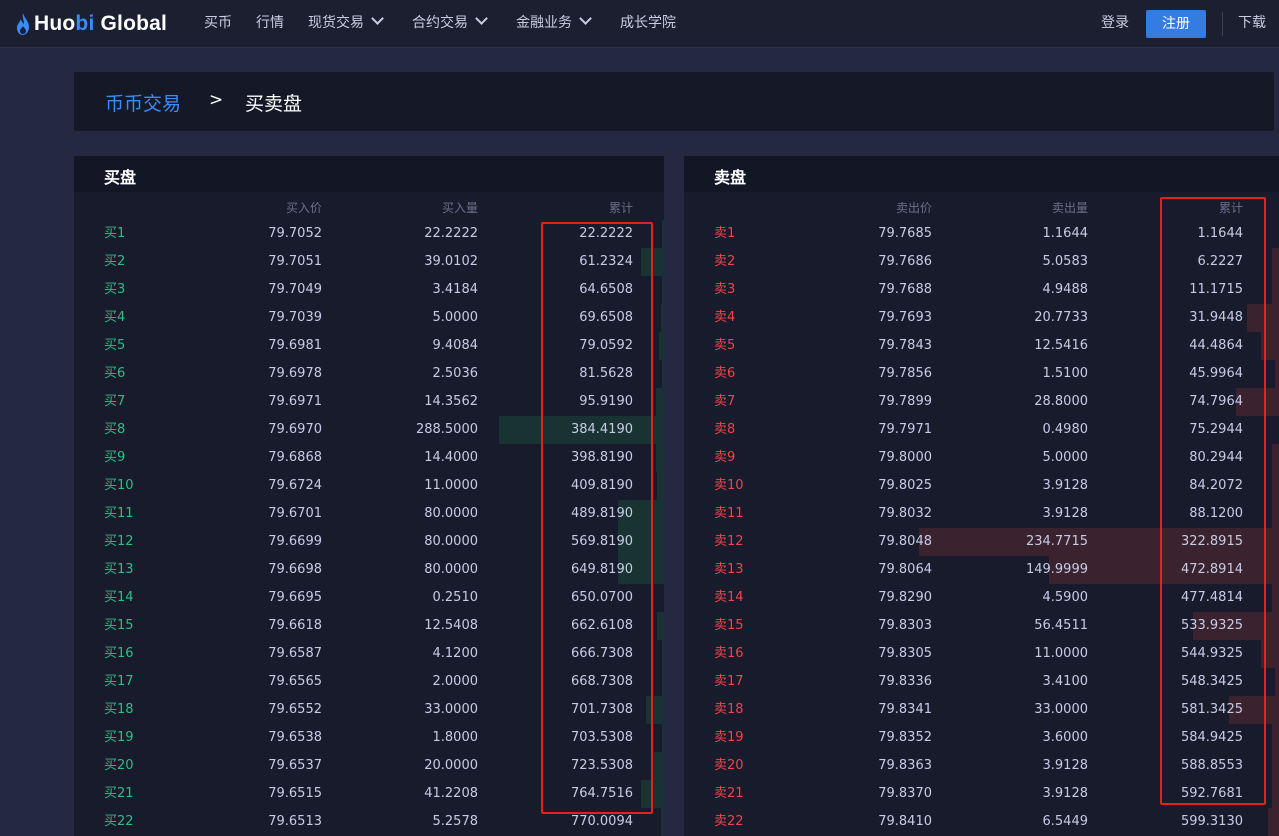 This screenshot has width=1279, height=836. I want to click on ask-order-row: 卖16 79.8305 11.0000 544.9325, so click(981, 654).